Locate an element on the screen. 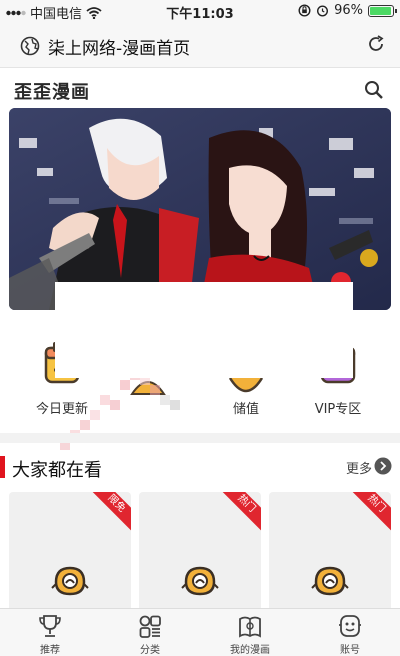 The height and width of the screenshot is (656, 400). book-icon is located at coordinates (250, 627).